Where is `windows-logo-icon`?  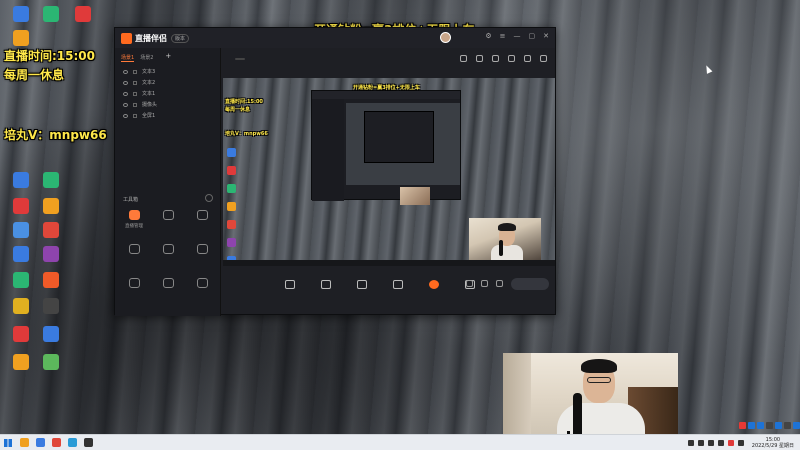 windows-logo-icon is located at coordinates (8, 442).